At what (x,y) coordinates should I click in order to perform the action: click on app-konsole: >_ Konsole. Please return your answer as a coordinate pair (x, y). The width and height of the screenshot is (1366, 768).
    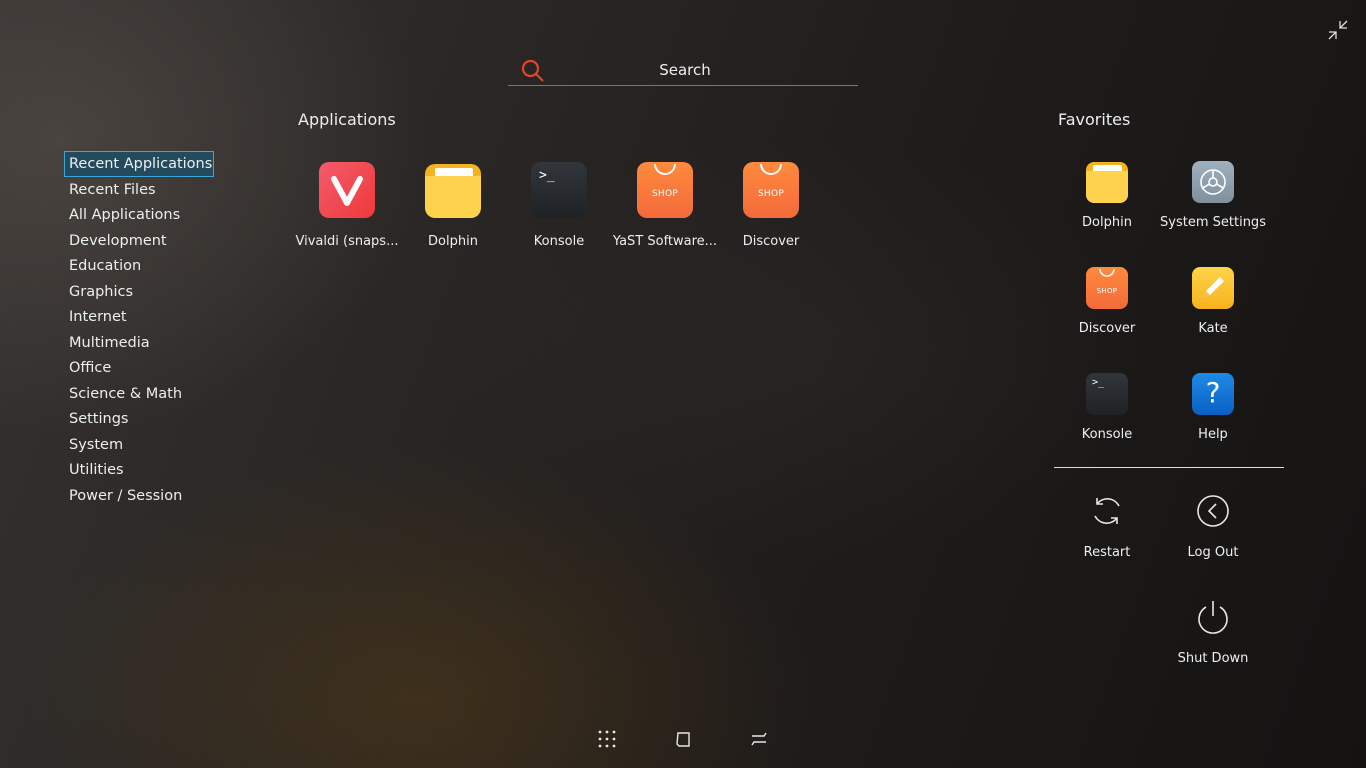
    Looking at the image, I should click on (559, 205).